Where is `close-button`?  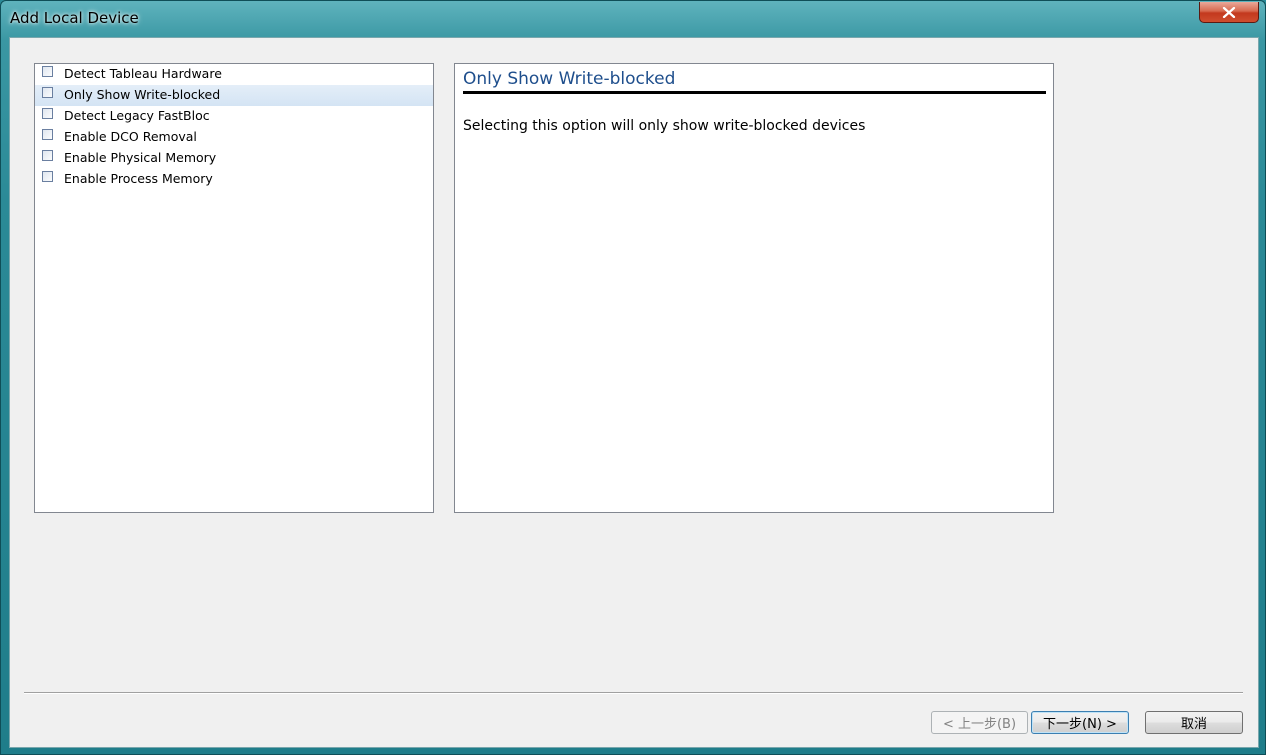 close-button is located at coordinates (1229, 12).